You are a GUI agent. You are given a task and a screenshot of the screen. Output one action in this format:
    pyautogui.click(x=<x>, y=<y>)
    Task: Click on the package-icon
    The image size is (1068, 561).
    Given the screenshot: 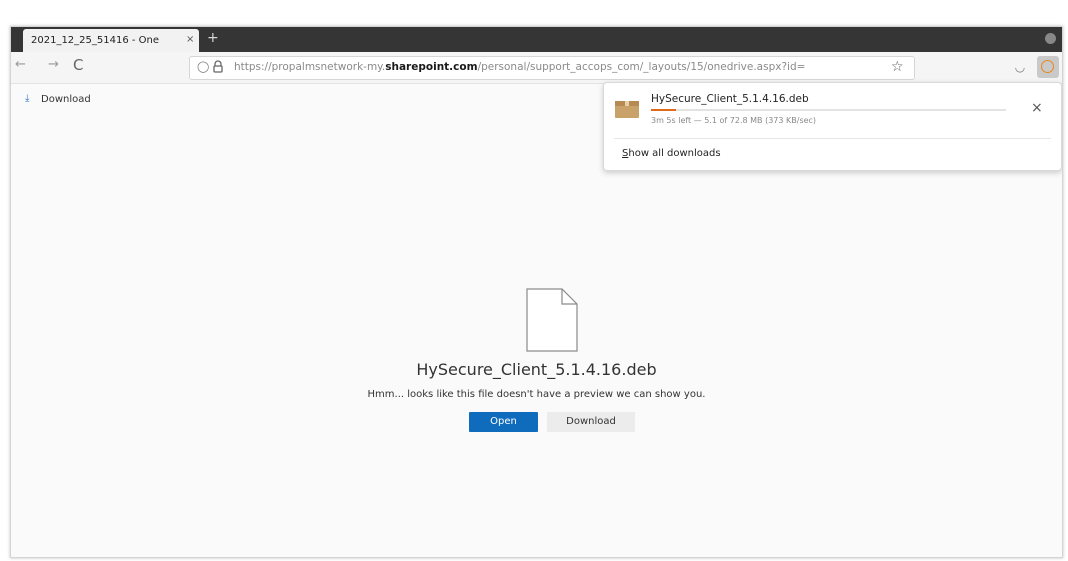 What is the action you would take?
    pyautogui.click(x=627, y=109)
    